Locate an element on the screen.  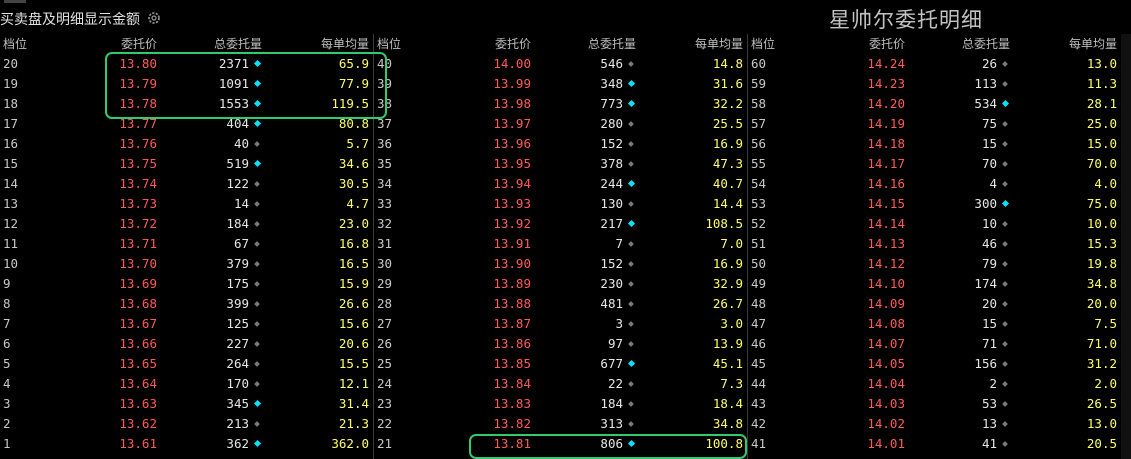
table-row: 49 14.10 174 34.8 is located at coordinates (935, 284).